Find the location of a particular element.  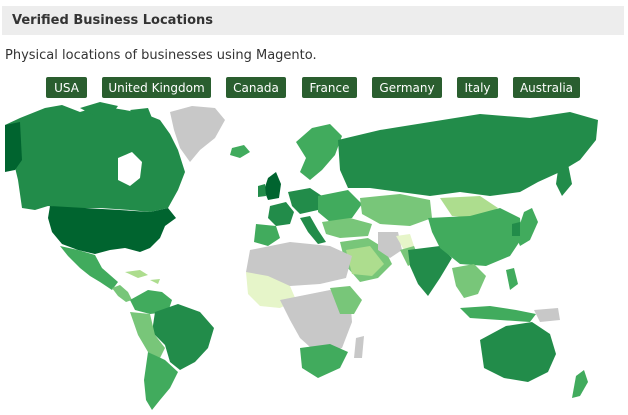

indonesia-region is located at coordinates (498, 314).